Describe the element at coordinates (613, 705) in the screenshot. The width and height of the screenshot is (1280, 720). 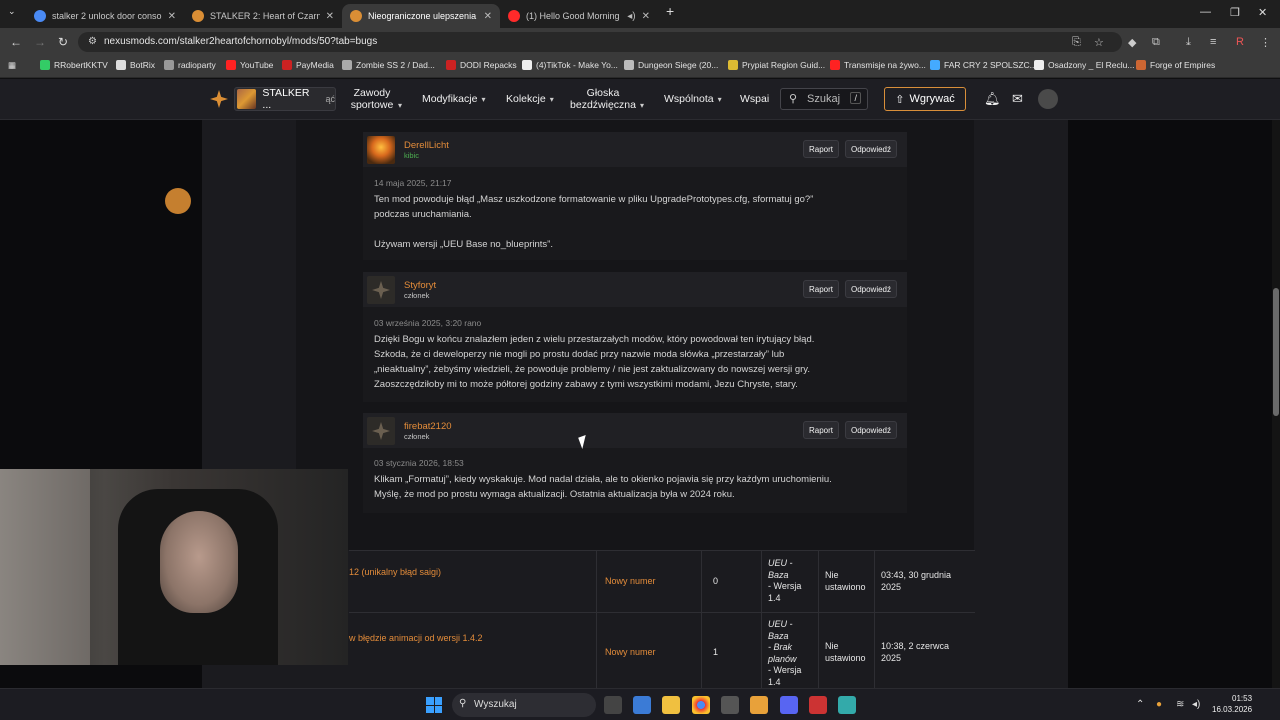
I see `task-view-icon` at that location.